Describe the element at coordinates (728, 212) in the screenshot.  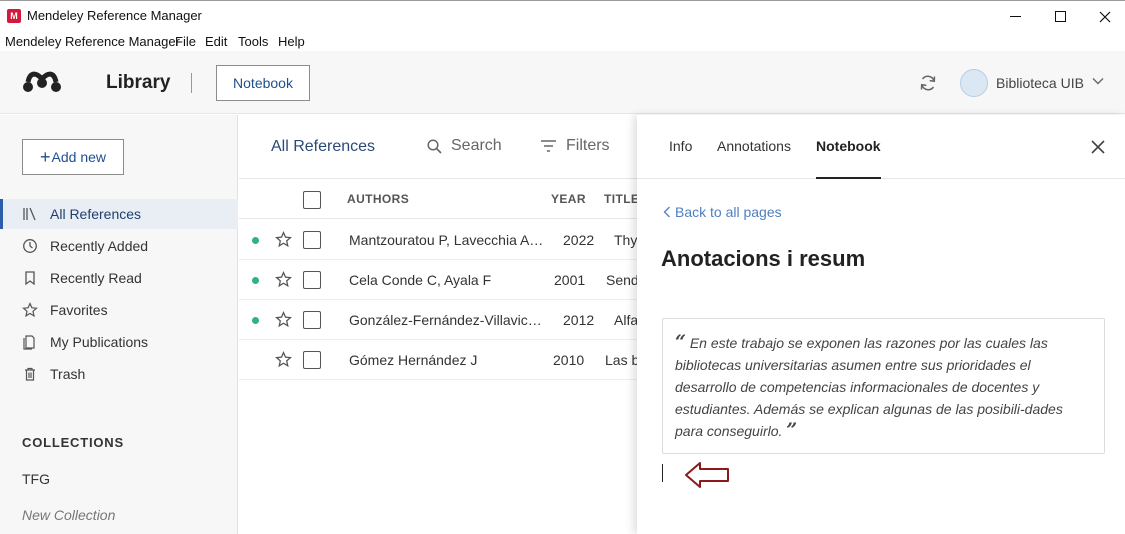
I see `back-link-label: Back to all pages` at that location.